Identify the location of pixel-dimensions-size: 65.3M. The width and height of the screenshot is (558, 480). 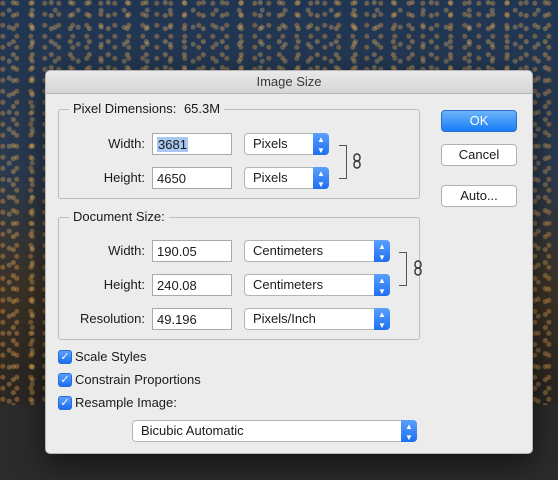
(202, 108).